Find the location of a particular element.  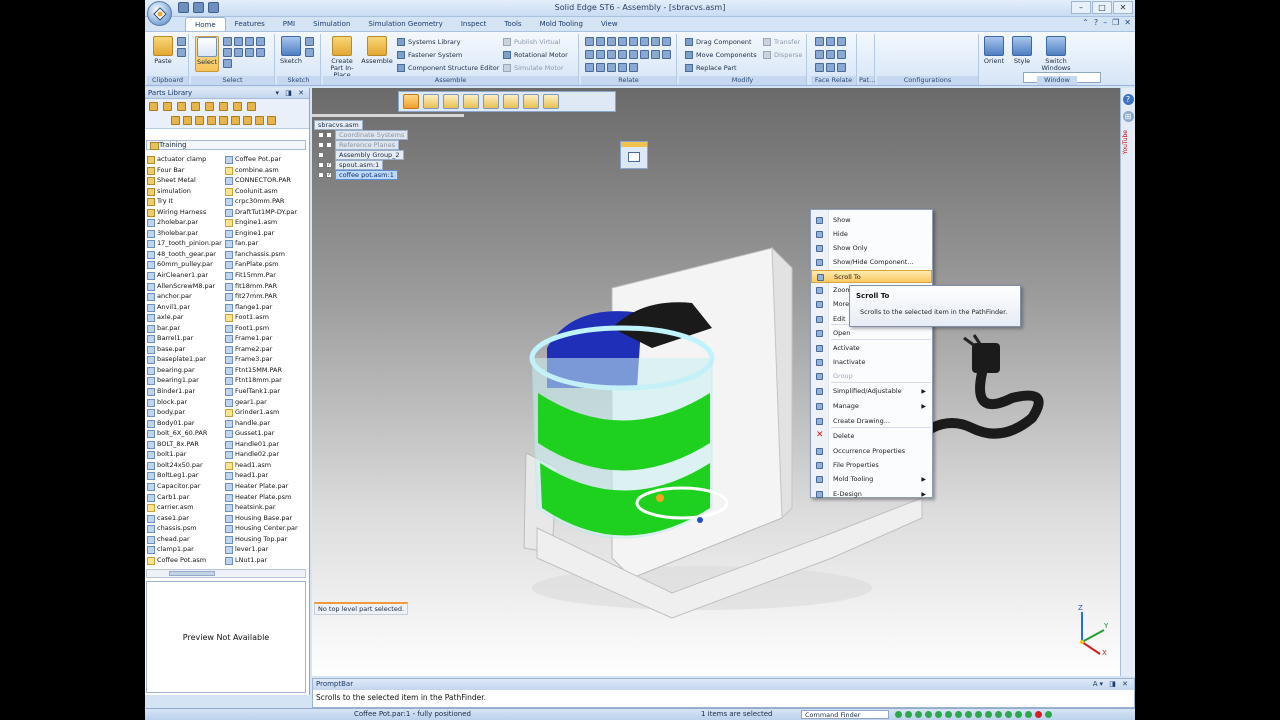

file-list-item: carrier.asm is located at coordinates (186, 507).